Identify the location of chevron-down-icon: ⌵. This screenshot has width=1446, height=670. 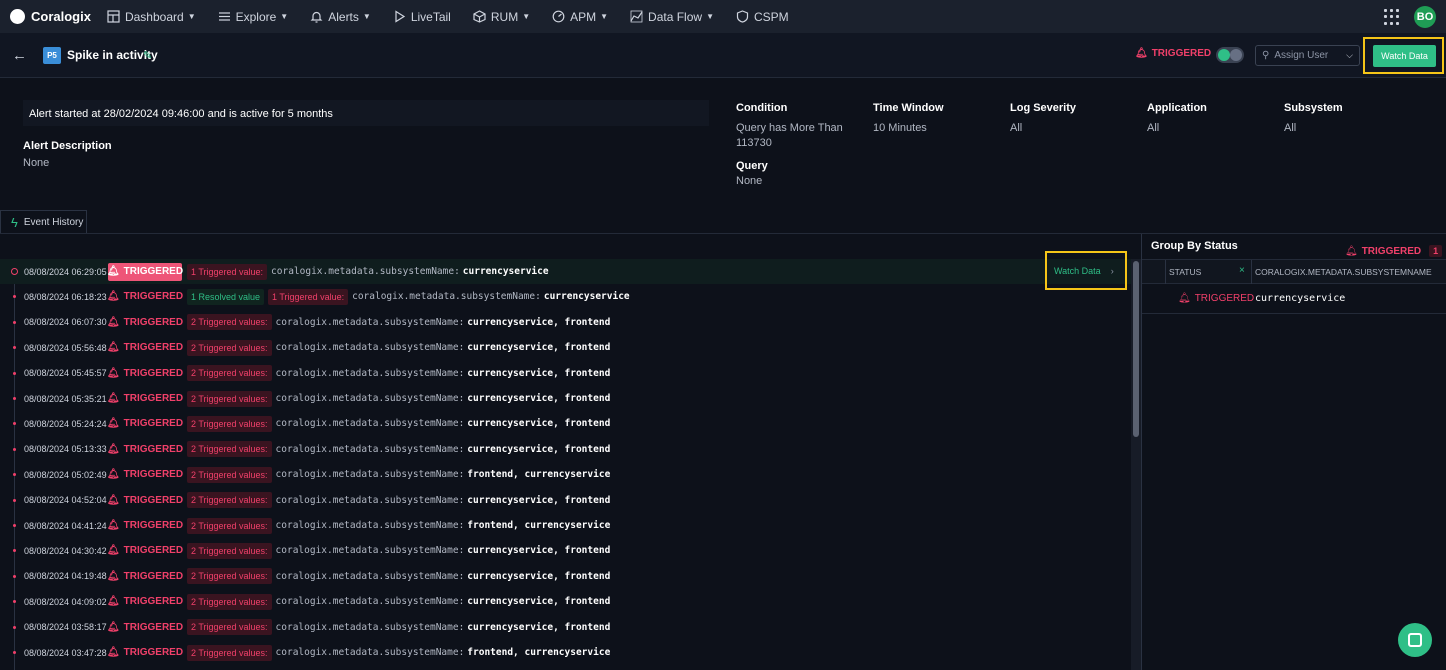
(1349, 55).